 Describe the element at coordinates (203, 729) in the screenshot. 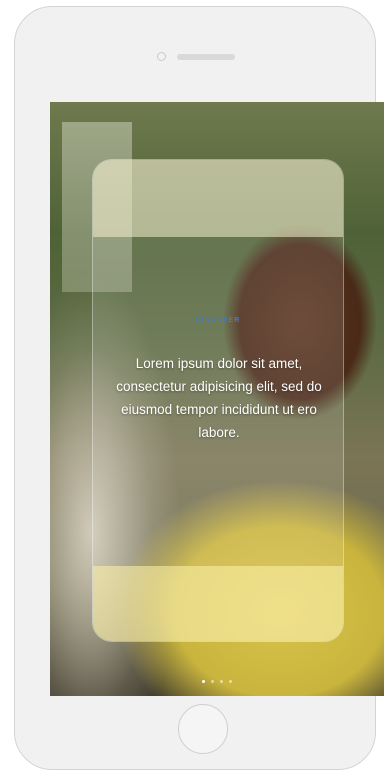

I see `home-button` at that location.